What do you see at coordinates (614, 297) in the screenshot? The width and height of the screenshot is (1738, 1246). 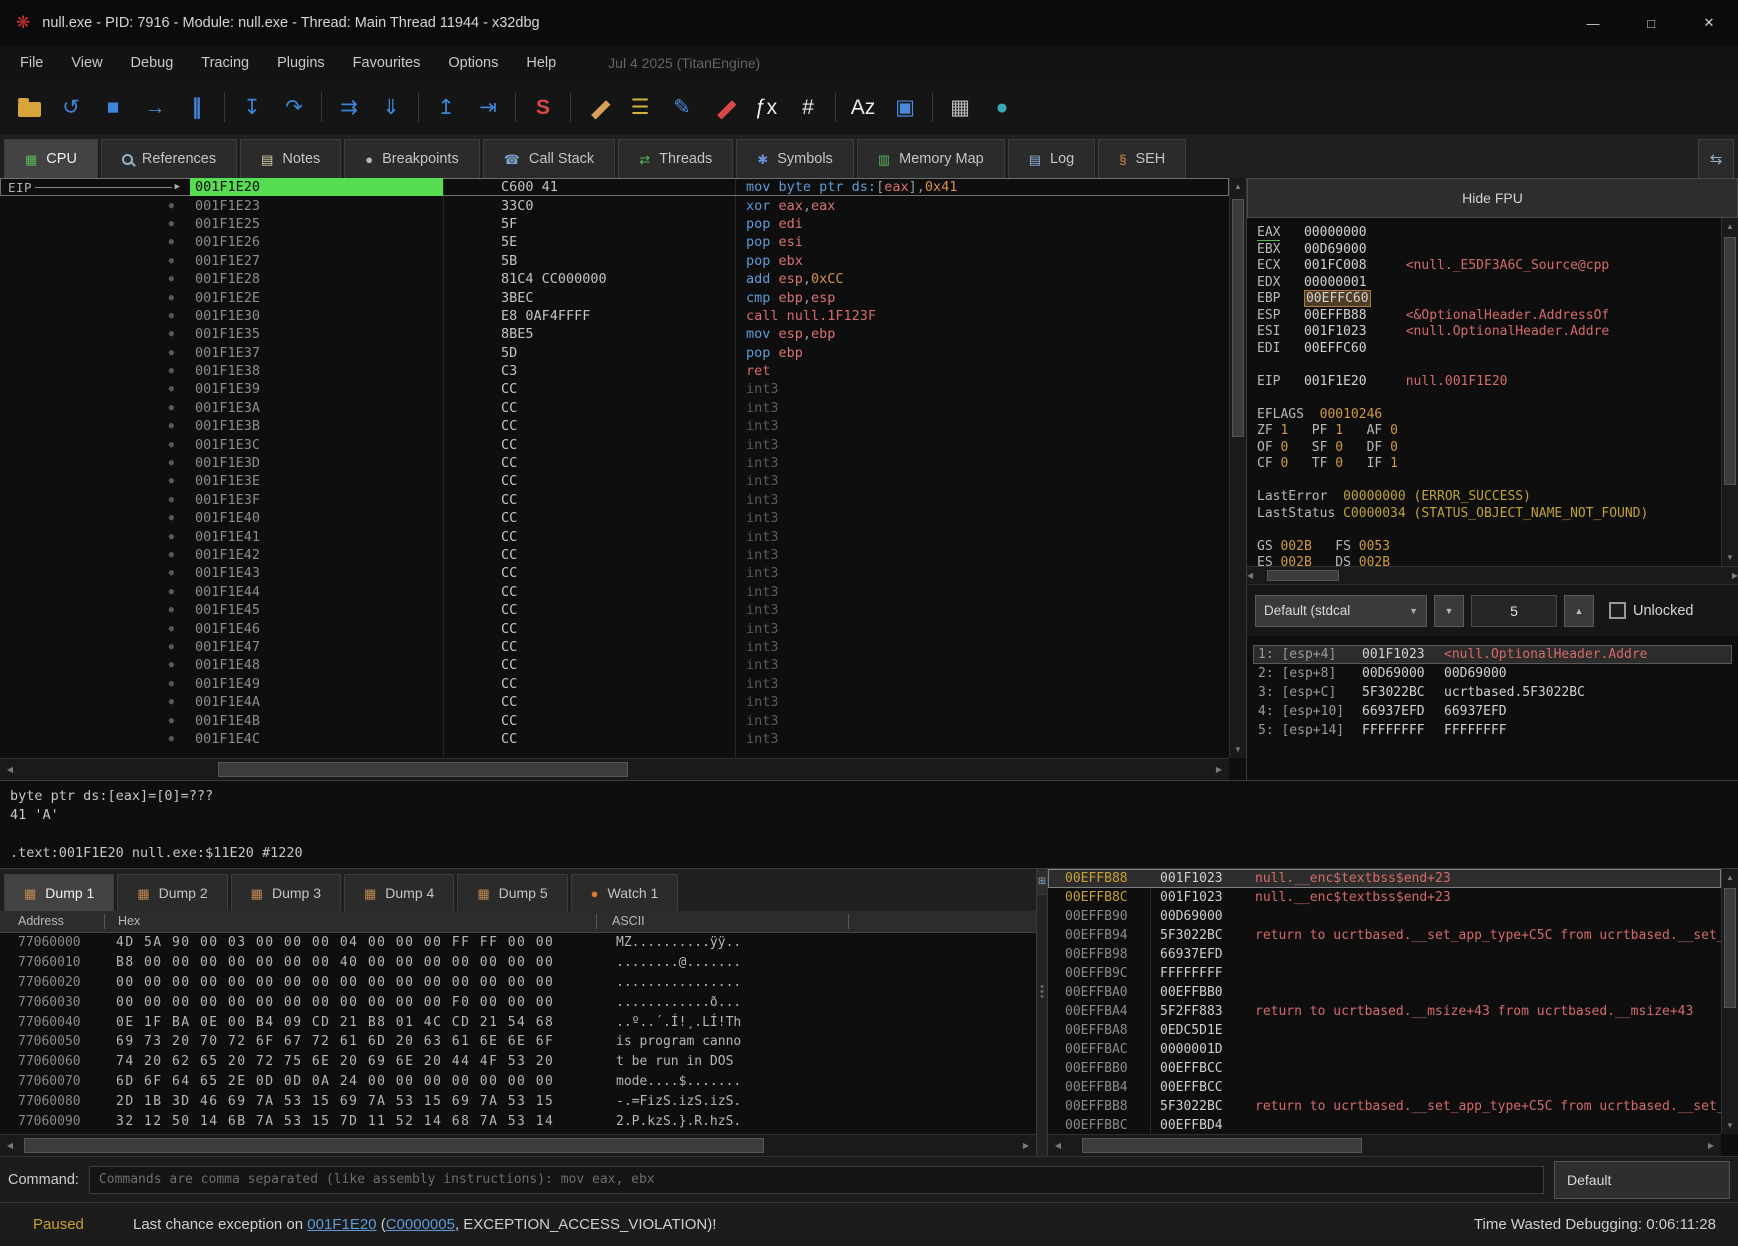 I see `disasm-row: ● 001F1E2E 3BEC cmp ebp,esp` at bounding box center [614, 297].